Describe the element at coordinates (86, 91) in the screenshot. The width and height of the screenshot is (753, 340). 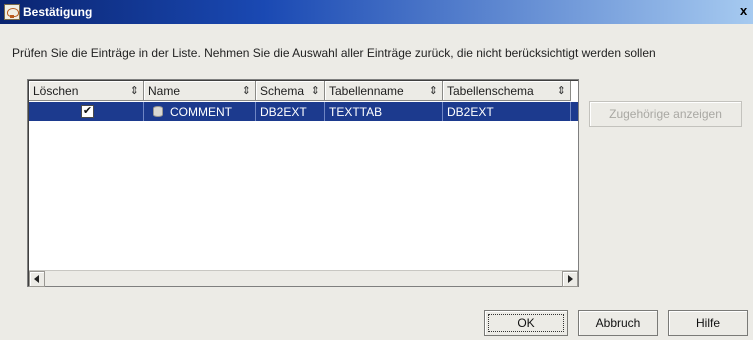
I see `column-header-loeschen: Löschen ⇕` at that location.